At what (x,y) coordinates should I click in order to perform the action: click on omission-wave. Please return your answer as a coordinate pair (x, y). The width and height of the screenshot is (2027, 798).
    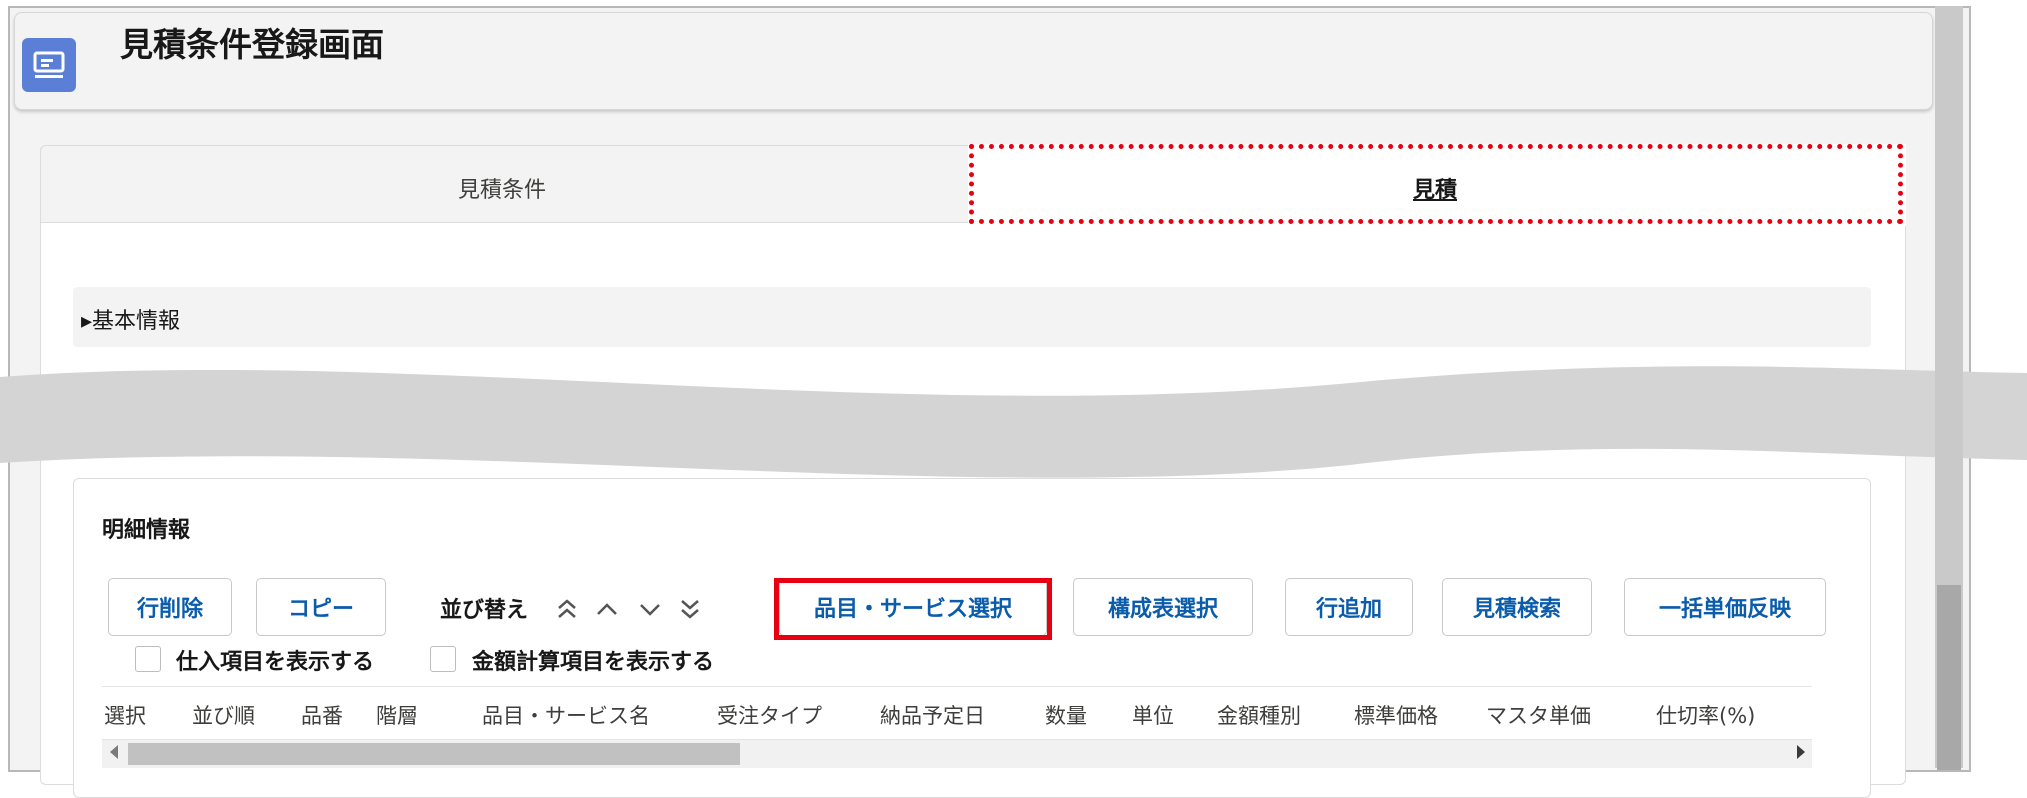
    Looking at the image, I should click on (1013, 422).